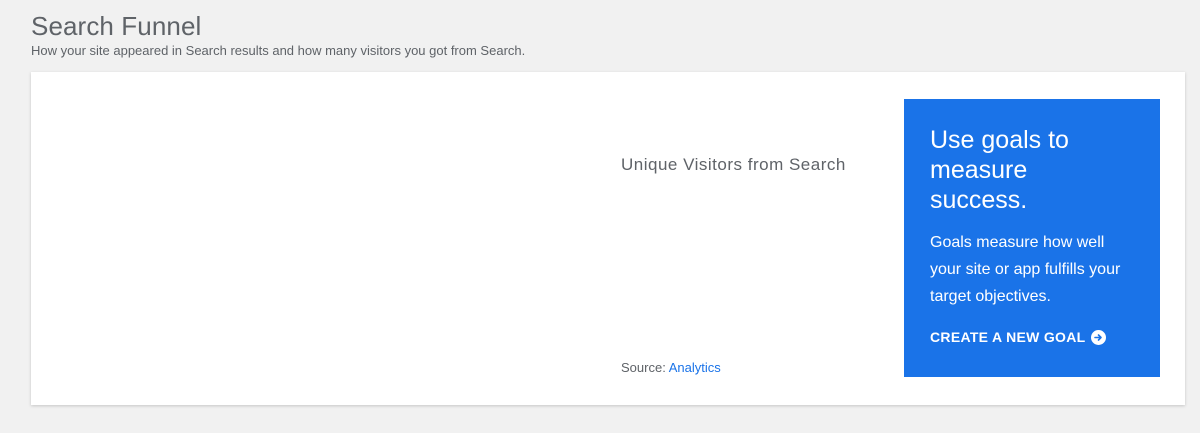 The width and height of the screenshot is (1200, 433). I want to click on create-new-goal-button: CREATE A NEW GOAL, so click(1018, 337).